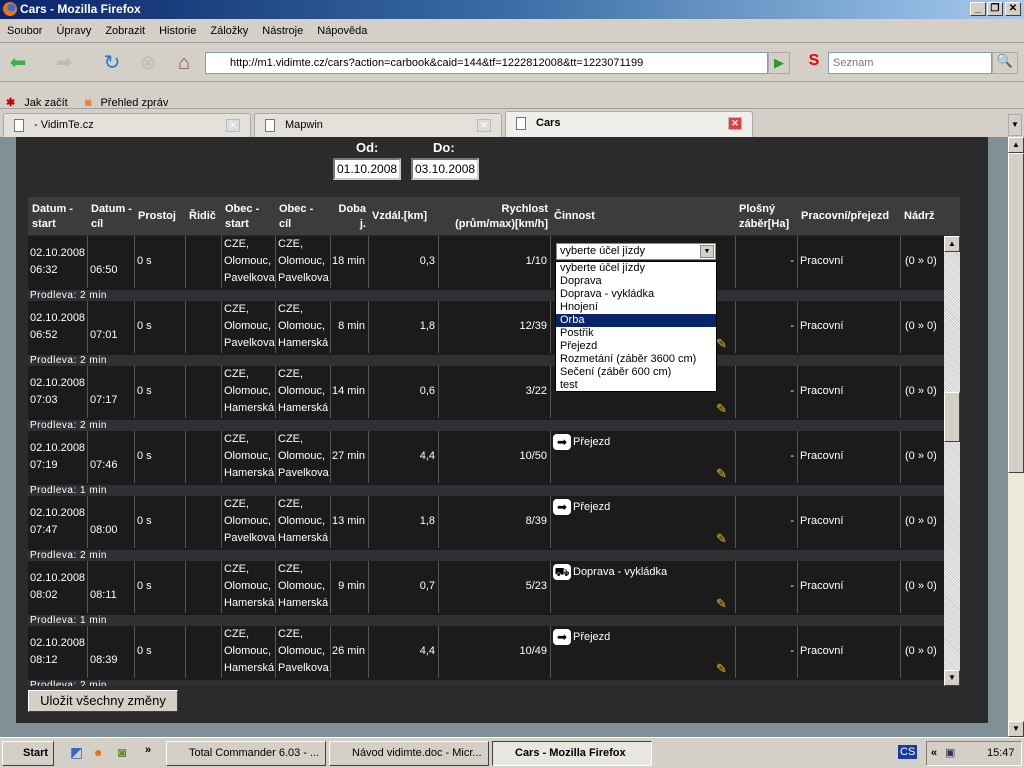 This screenshot has height=768, width=1024. What do you see at coordinates (779, 63) in the screenshot?
I see `go-button: ▶` at bounding box center [779, 63].